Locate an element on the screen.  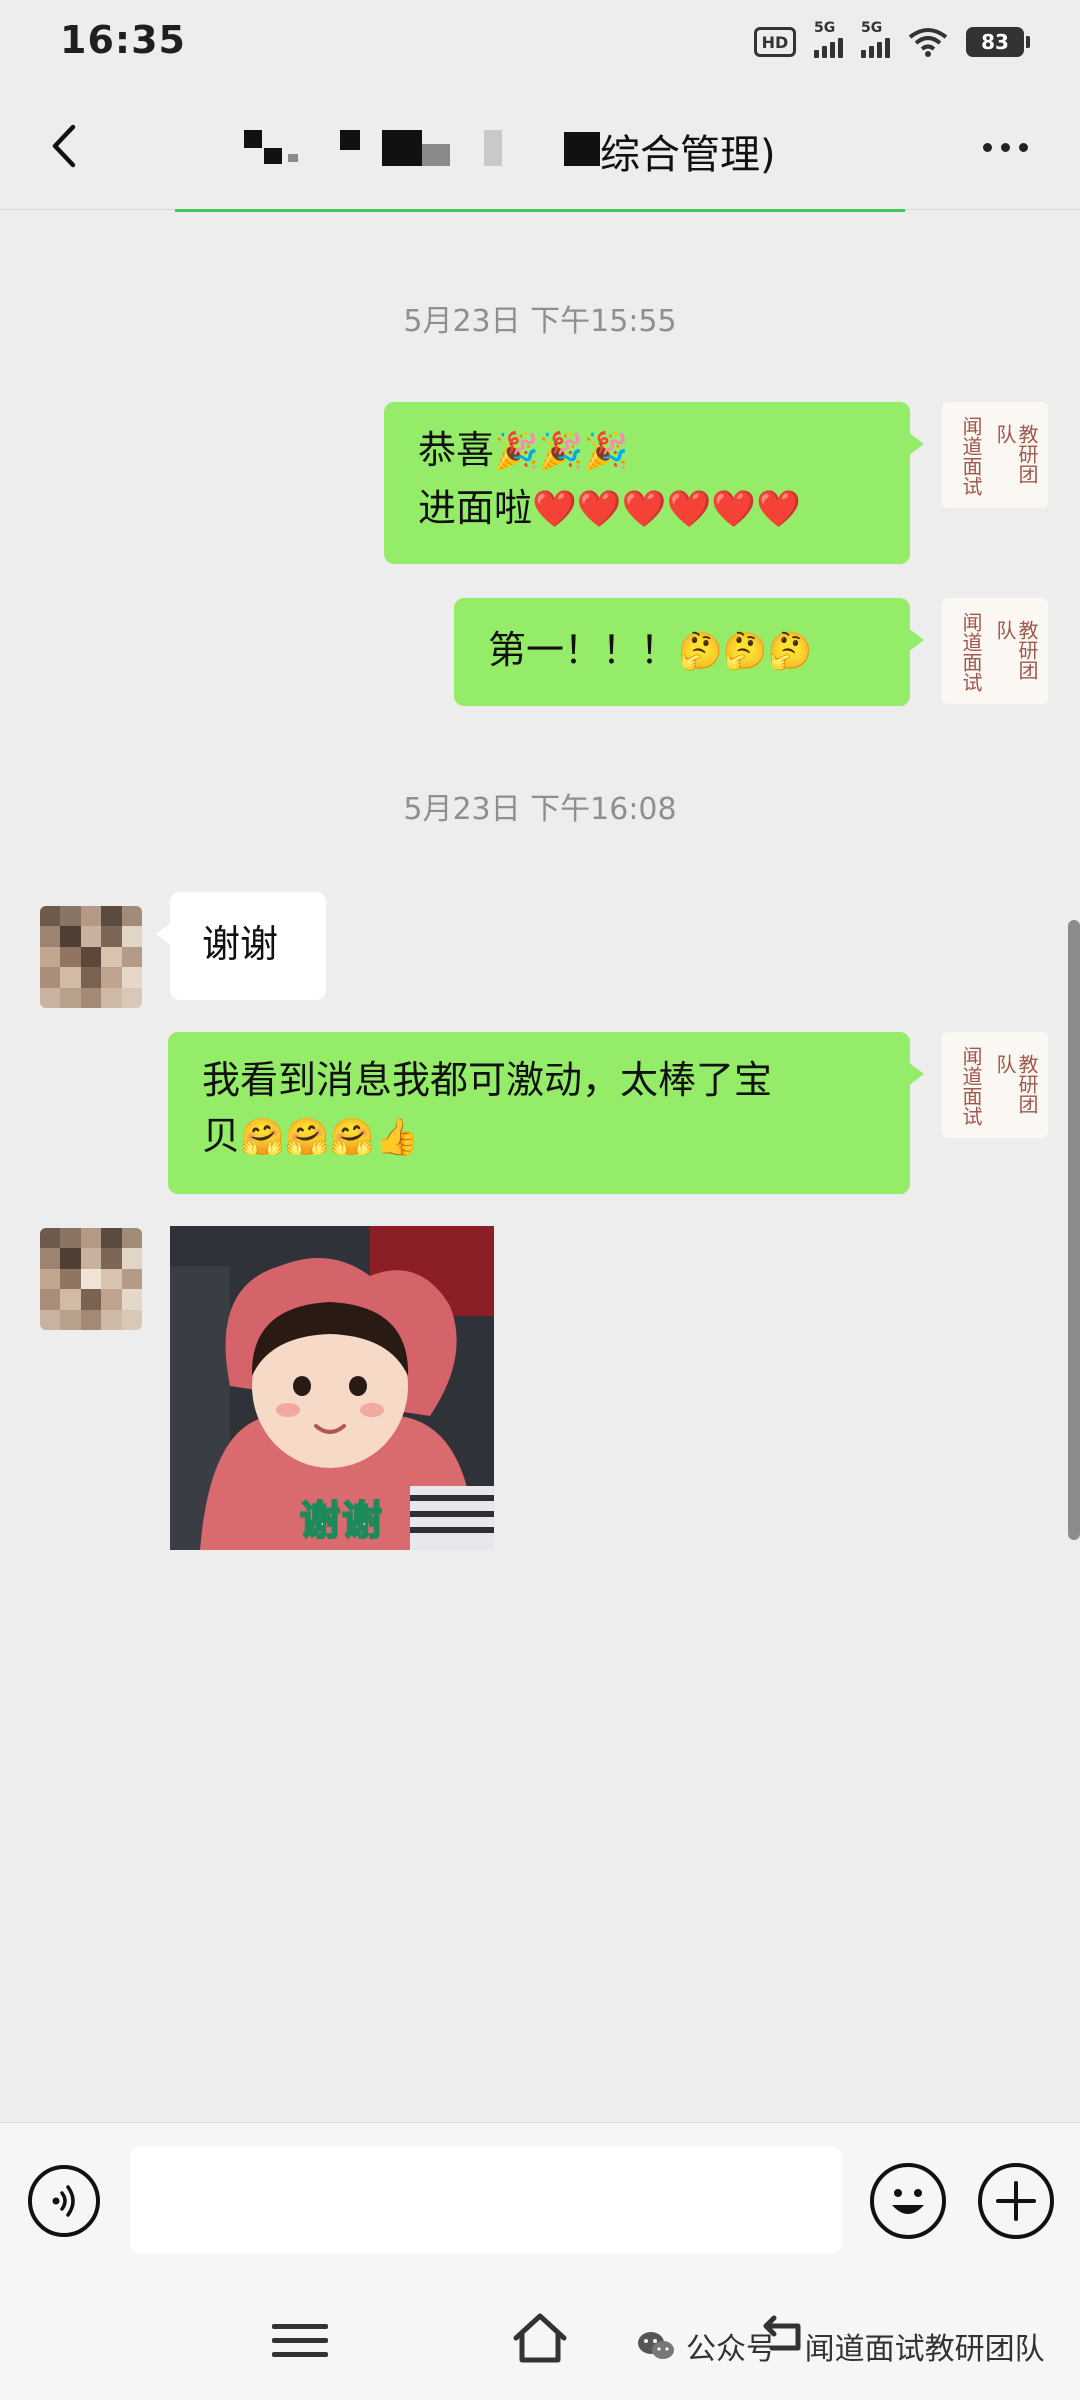
my-message-bubble: 我看到消息我都可激动，太棒了宝 贝🤗🤗🤗👍 is located at coordinates (546, 1113).